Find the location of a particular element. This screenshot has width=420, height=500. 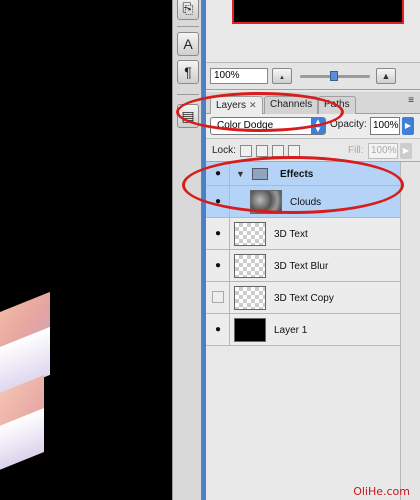

layer-row-3d-text-copy: 3D Text Copy is located at coordinates (303, 298).